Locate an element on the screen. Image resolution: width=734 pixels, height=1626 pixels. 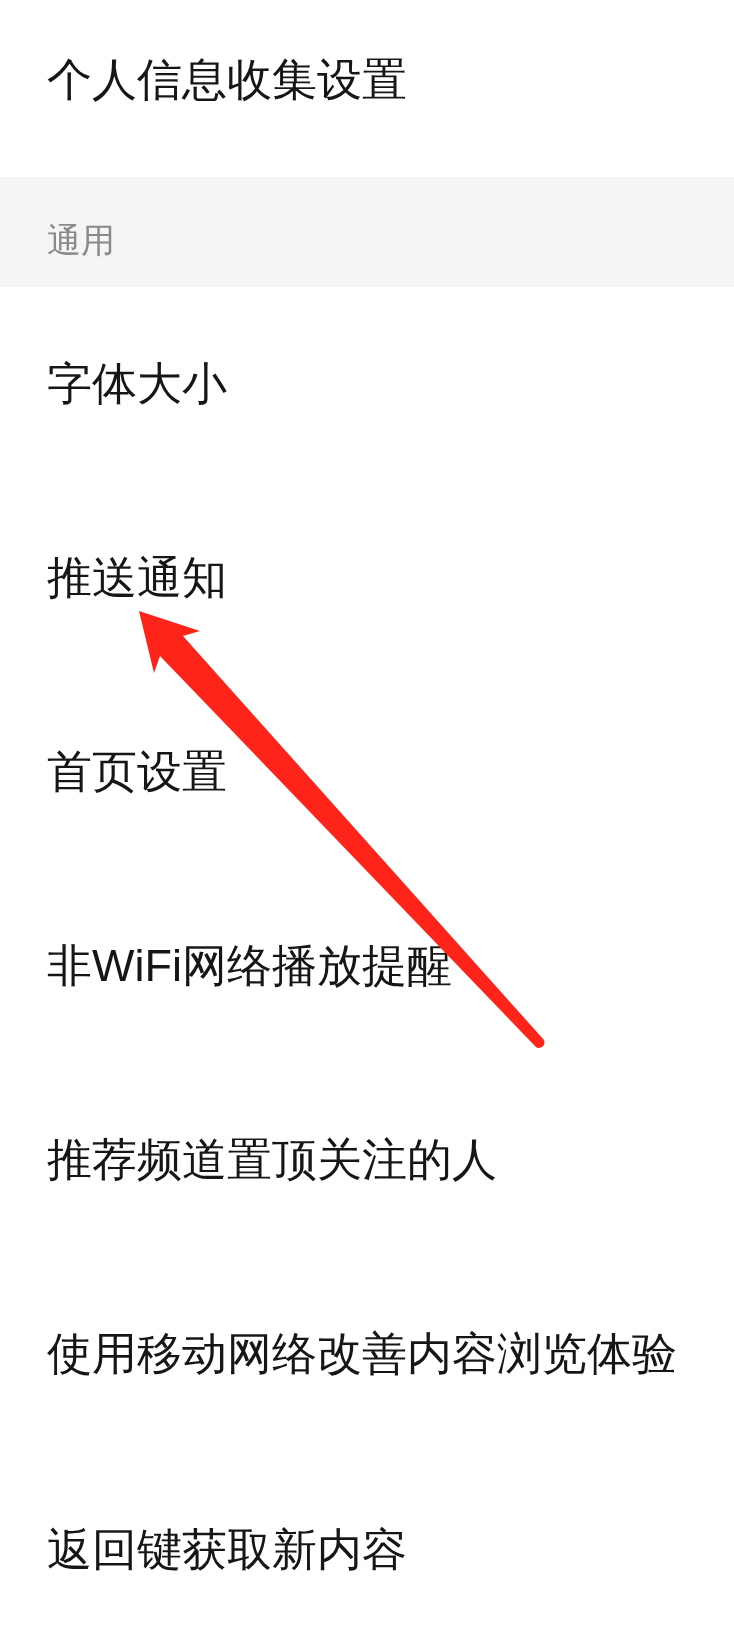
settings-item: 字体大小 is located at coordinates (367, 384).